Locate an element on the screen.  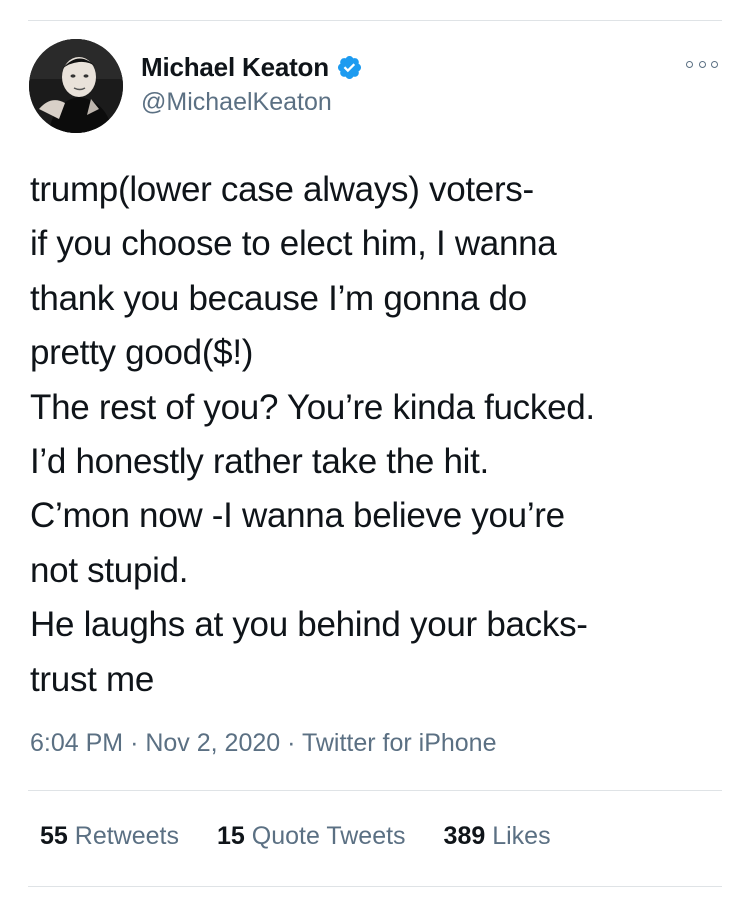
retweets-label: Retweets is located at coordinates (126, 836).